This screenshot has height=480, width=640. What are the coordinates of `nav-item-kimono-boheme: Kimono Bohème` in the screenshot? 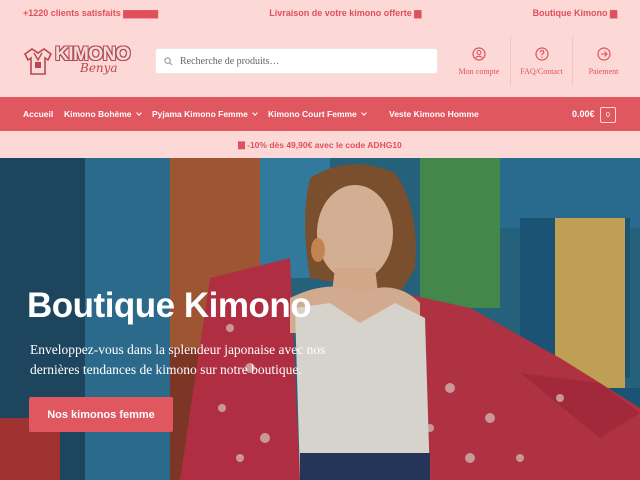 It's located at (103, 114).